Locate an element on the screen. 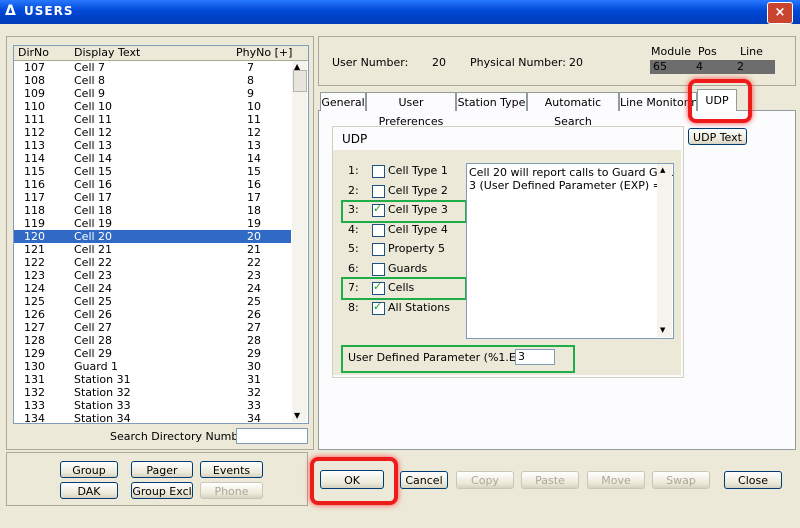 This screenshot has width=800, height=528. table-row: 130 Guard 1 30 is located at coordinates (152, 366).